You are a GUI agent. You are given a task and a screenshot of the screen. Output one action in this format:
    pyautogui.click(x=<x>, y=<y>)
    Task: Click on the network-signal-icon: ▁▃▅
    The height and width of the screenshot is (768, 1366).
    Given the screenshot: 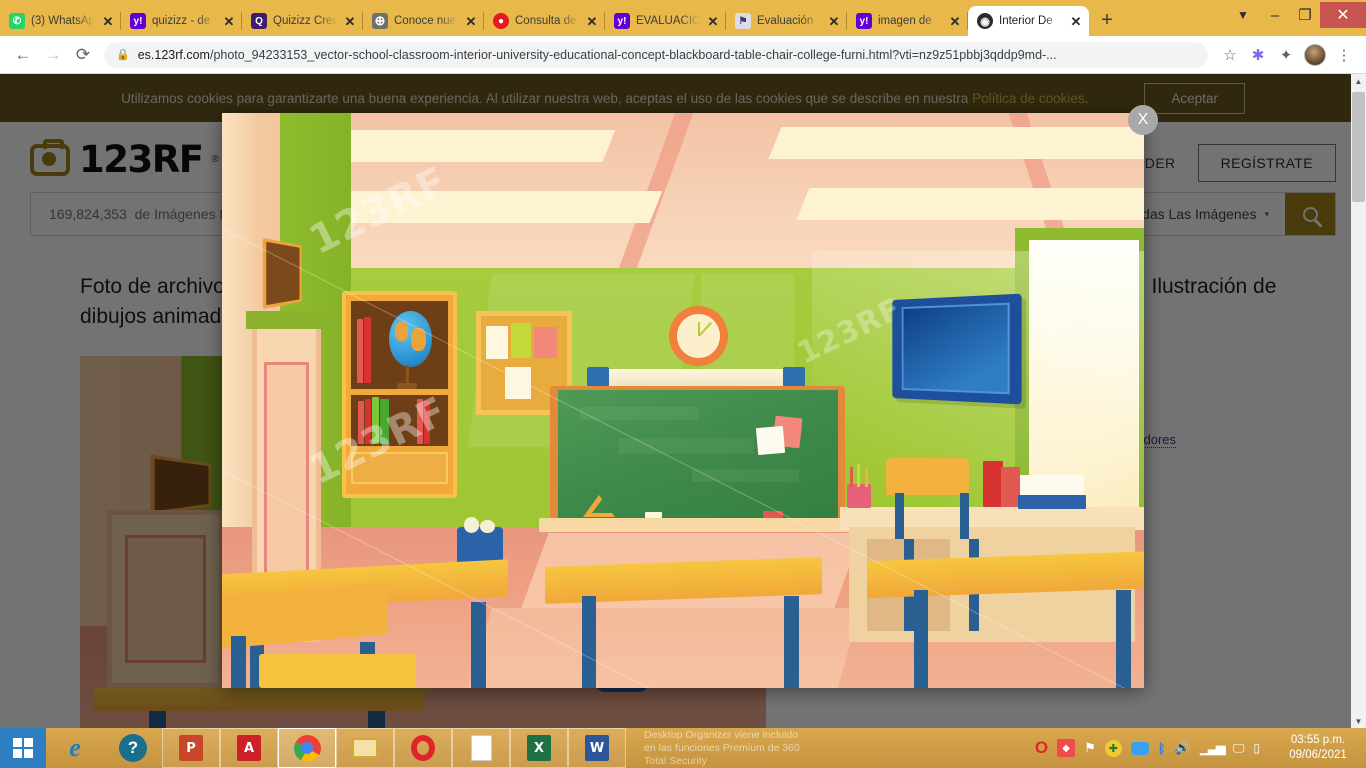 What is the action you would take?
    pyautogui.click(x=1213, y=748)
    